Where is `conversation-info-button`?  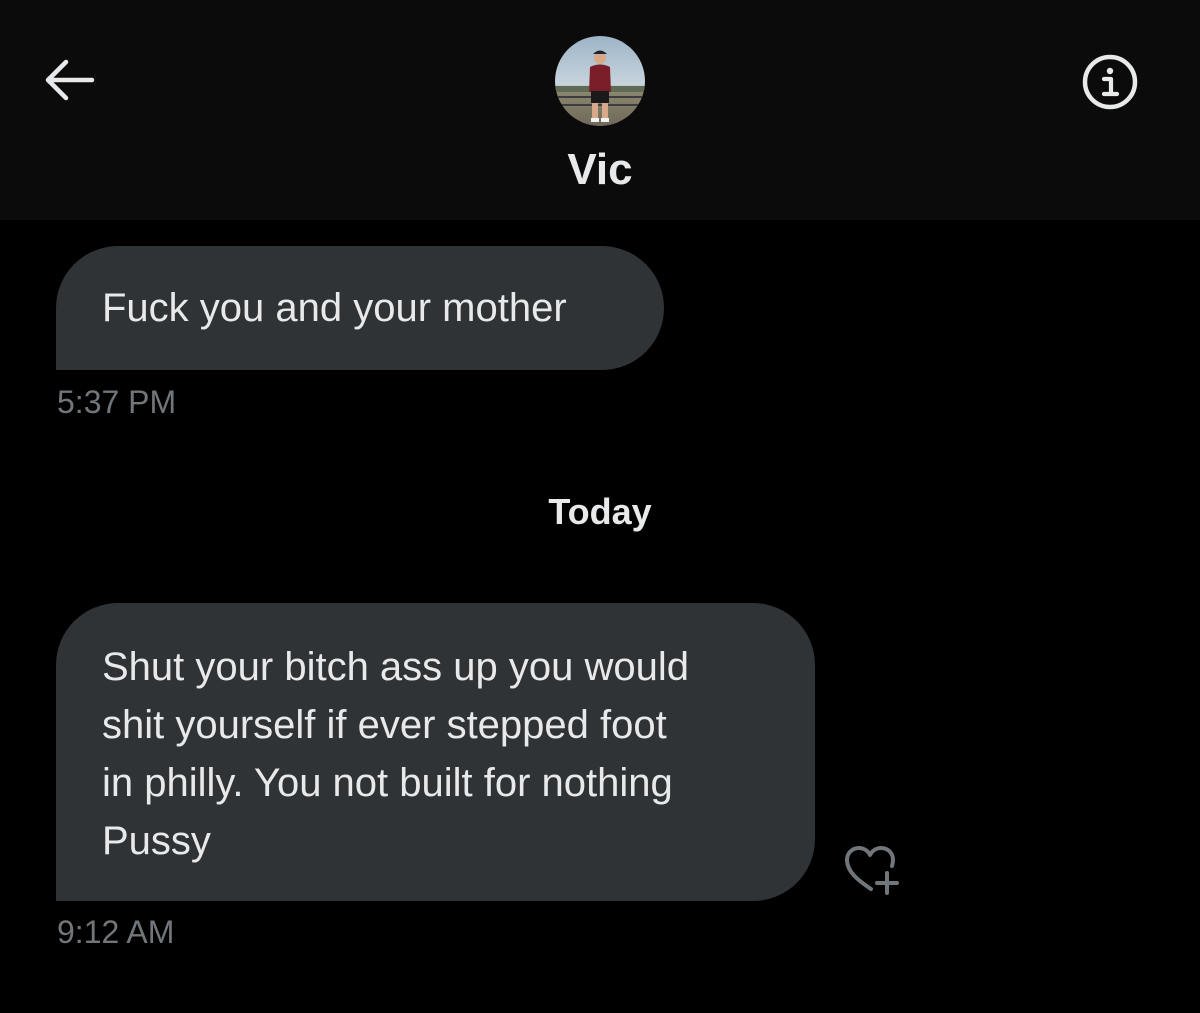 conversation-info-button is located at coordinates (1110, 82).